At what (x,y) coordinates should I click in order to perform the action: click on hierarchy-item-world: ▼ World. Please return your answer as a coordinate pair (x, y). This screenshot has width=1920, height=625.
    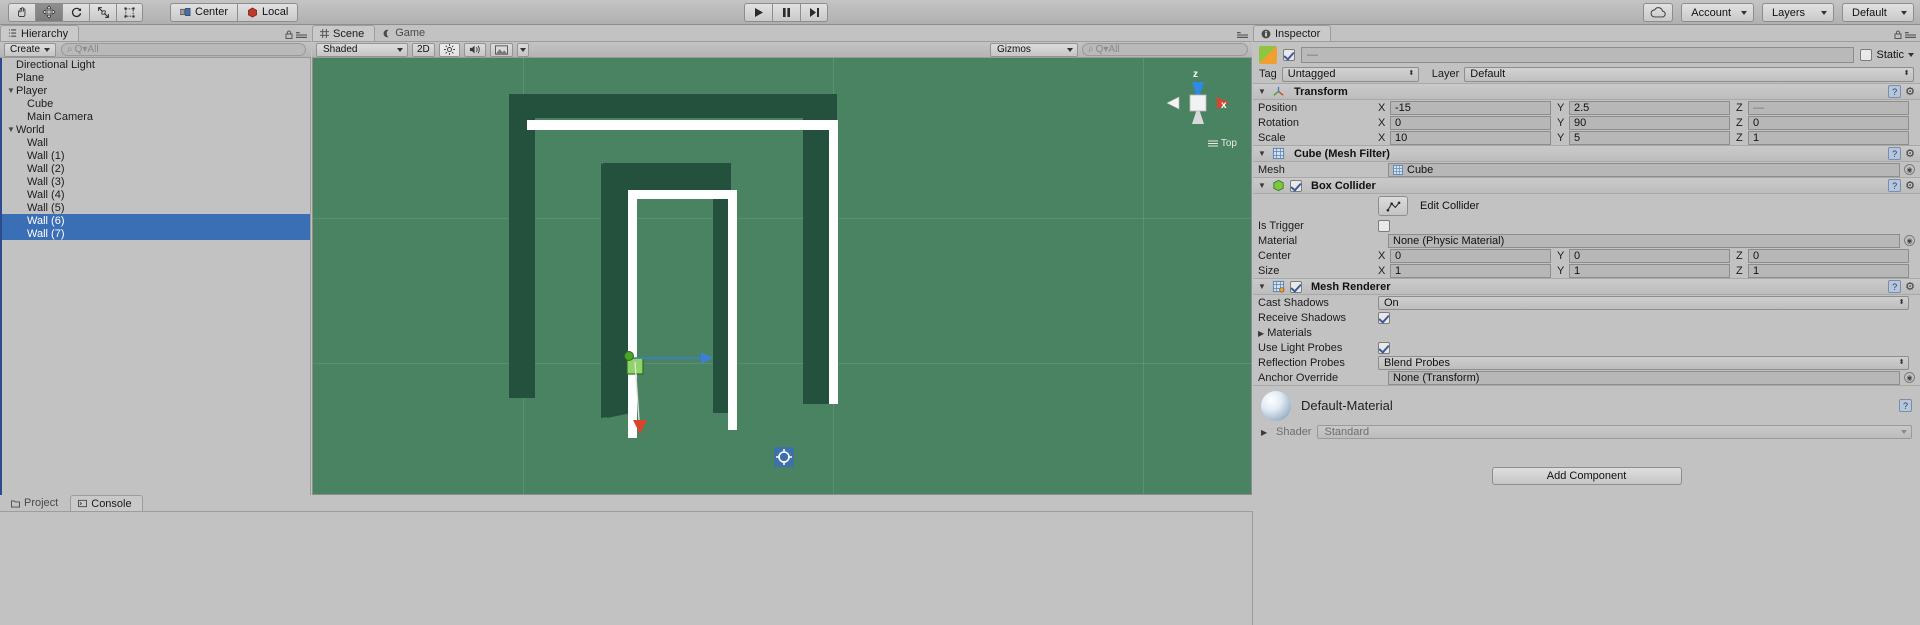
    Looking at the image, I should click on (155, 129).